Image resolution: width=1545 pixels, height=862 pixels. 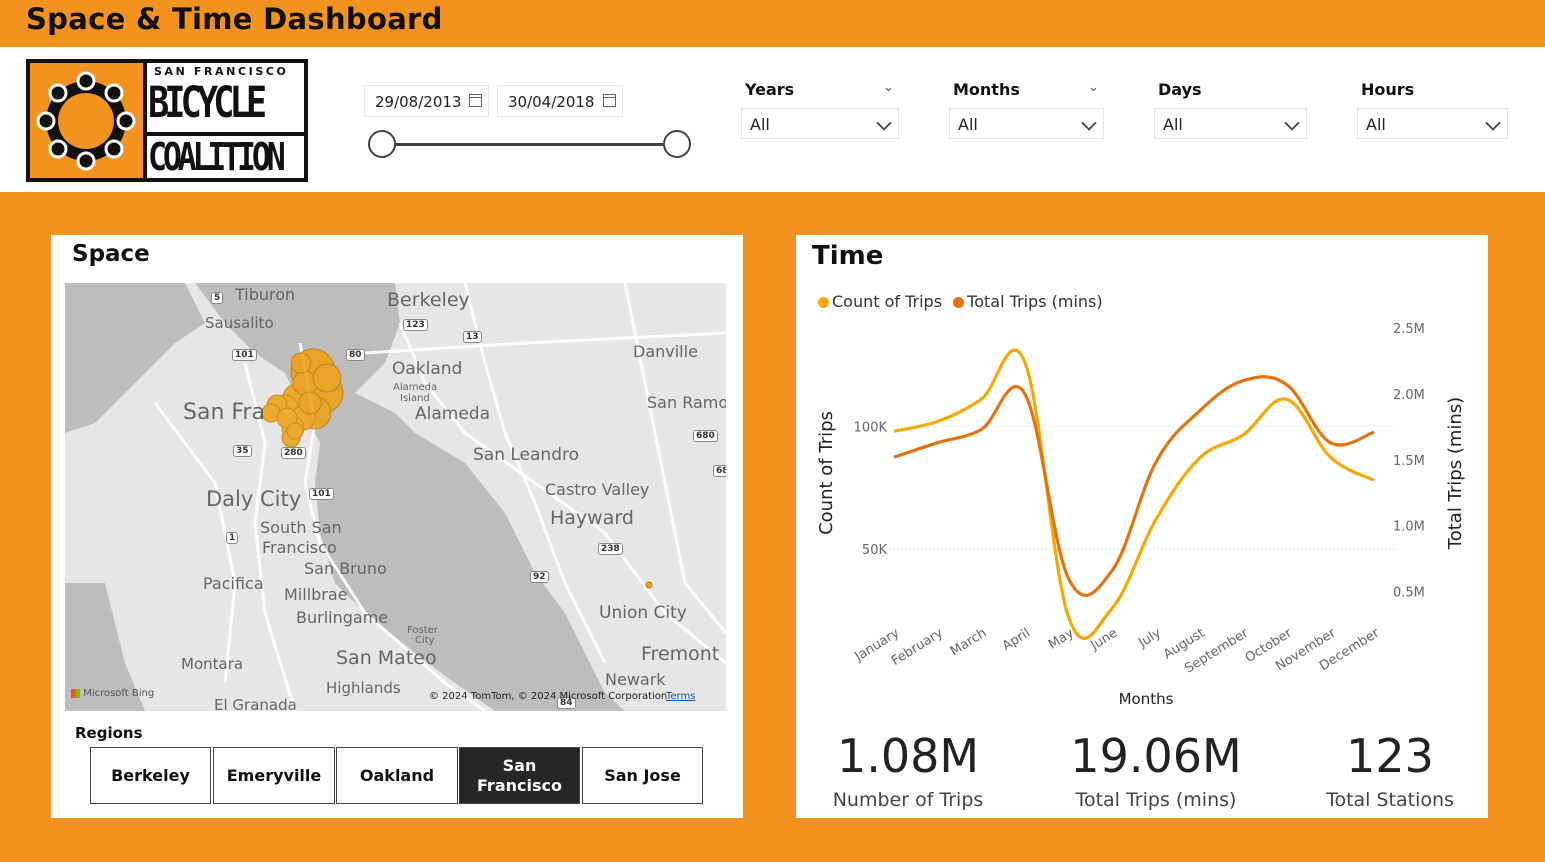 What do you see at coordinates (426, 101) in the screenshot?
I see `start-date-input: 29/08/2013` at bounding box center [426, 101].